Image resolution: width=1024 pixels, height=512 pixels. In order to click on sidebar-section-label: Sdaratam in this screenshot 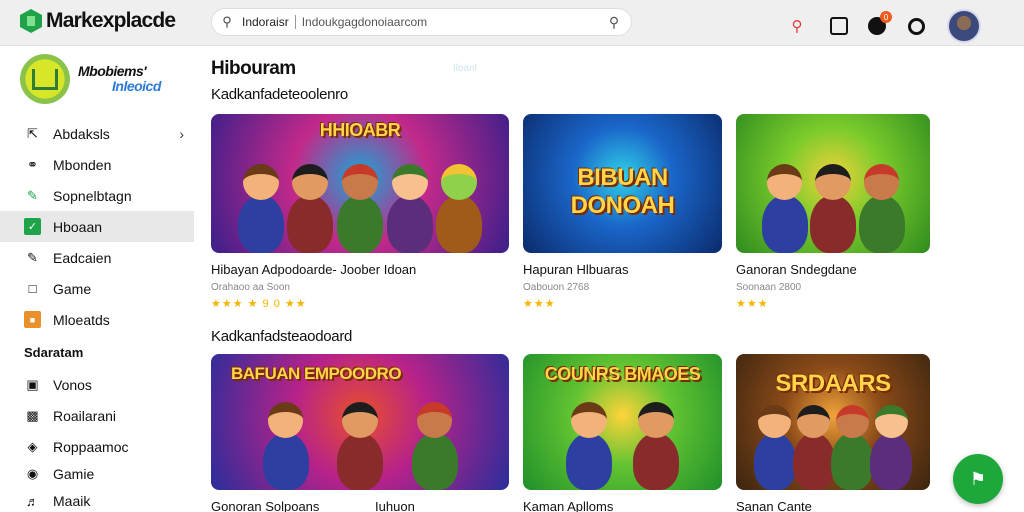, I will do `click(54, 352)`.